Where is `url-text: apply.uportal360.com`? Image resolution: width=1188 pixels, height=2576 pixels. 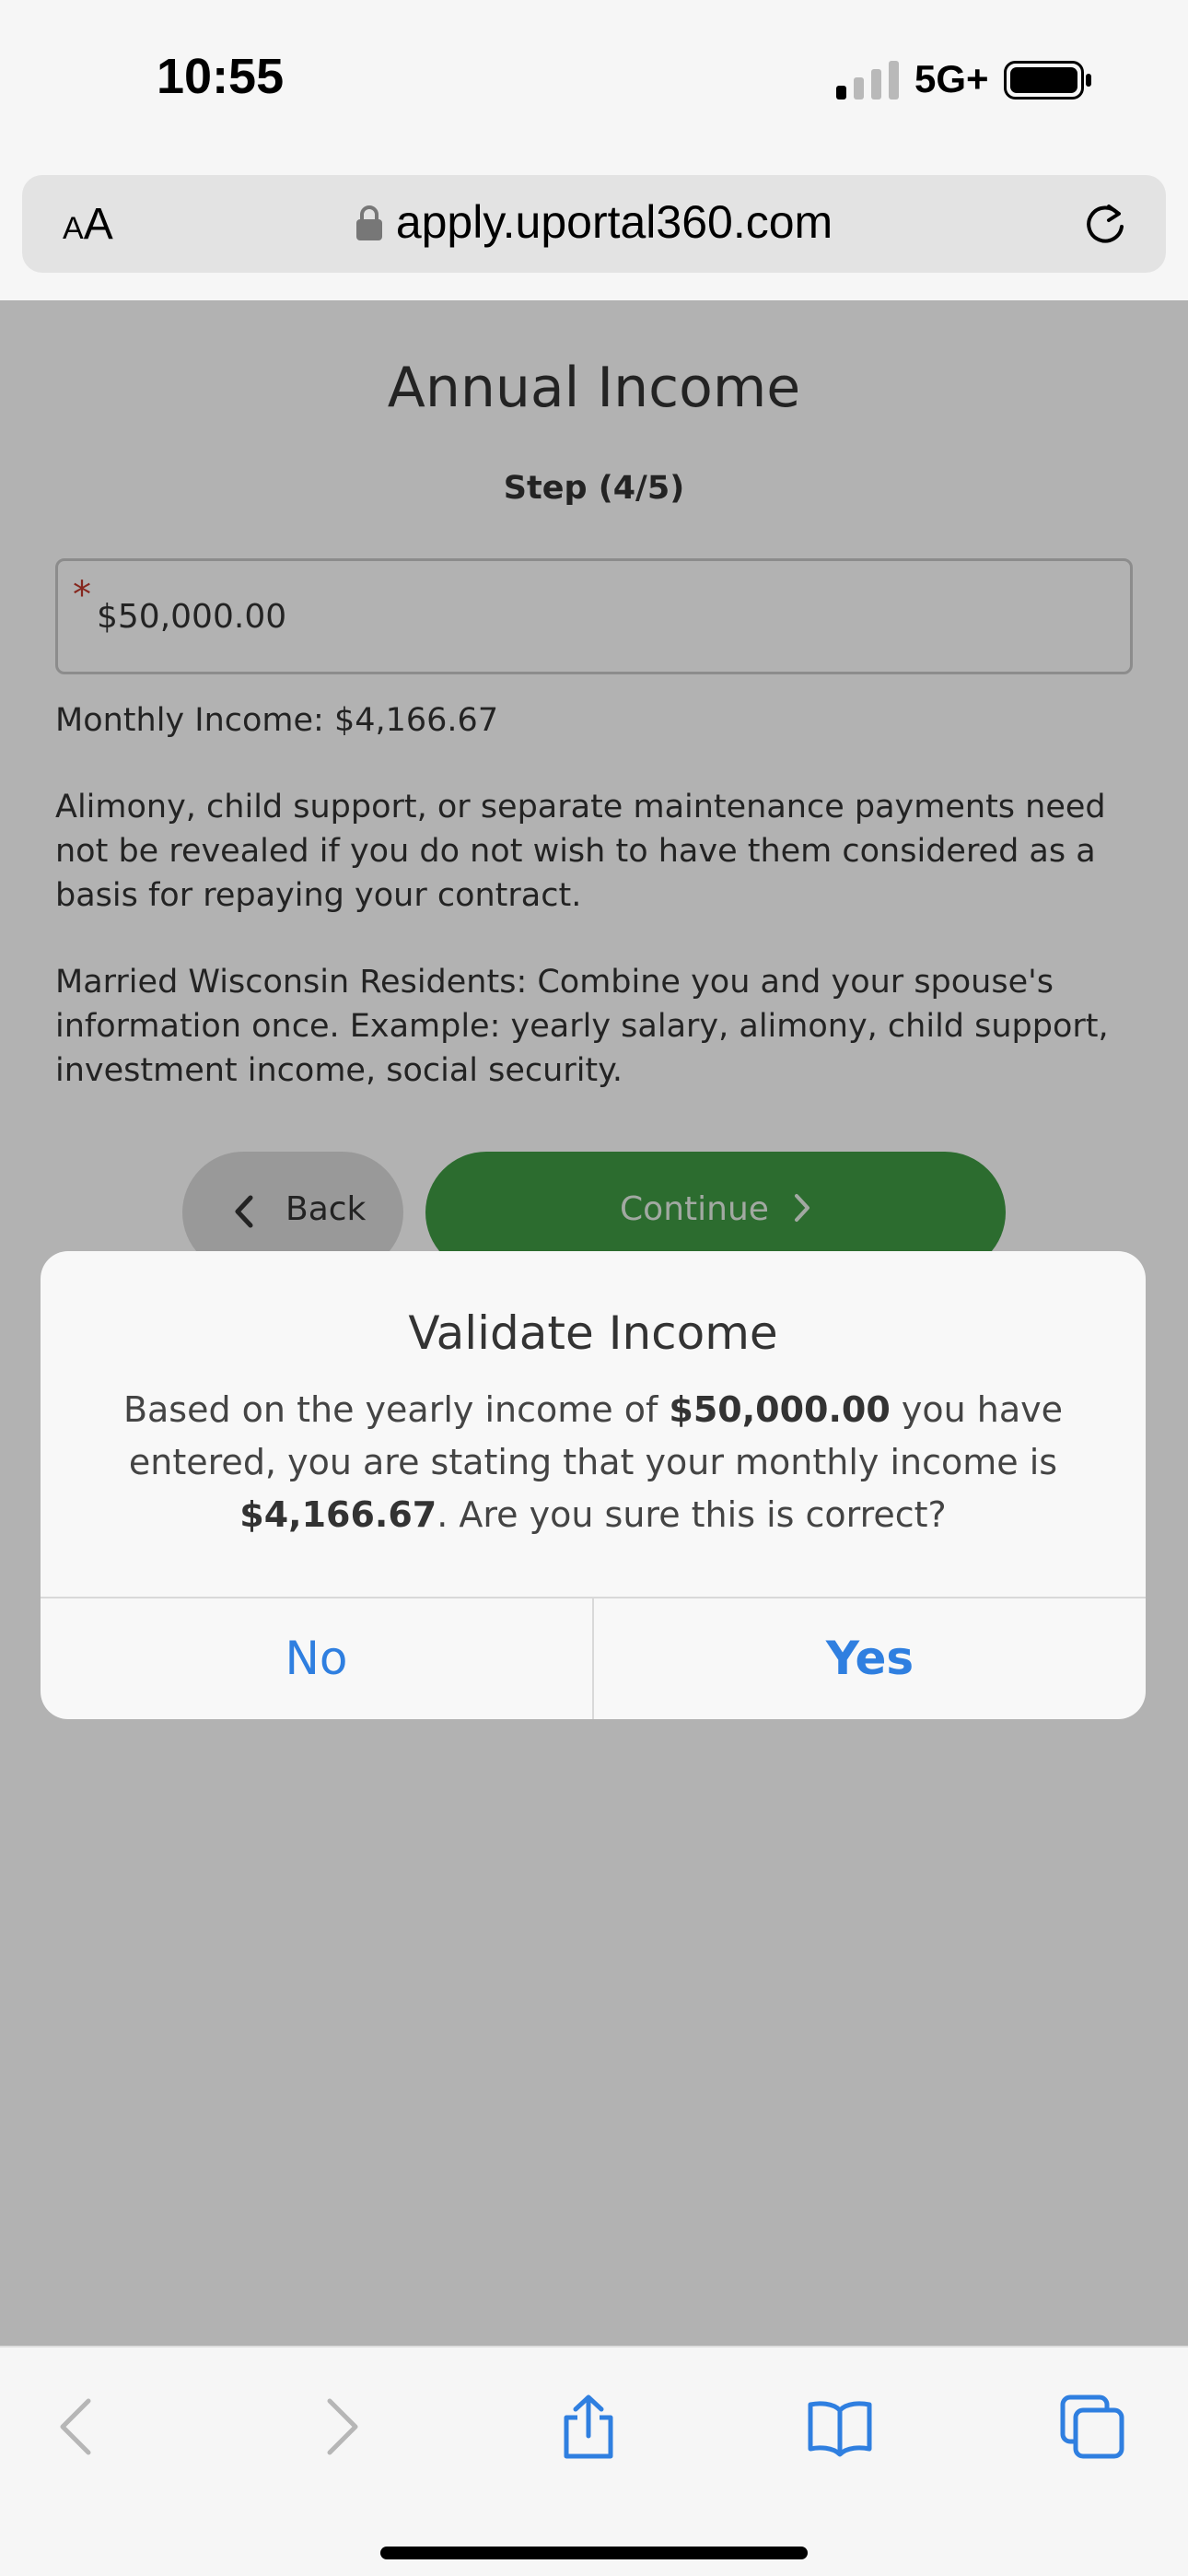
url-text: apply.uportal360.com is located at coordinates (614, 222).